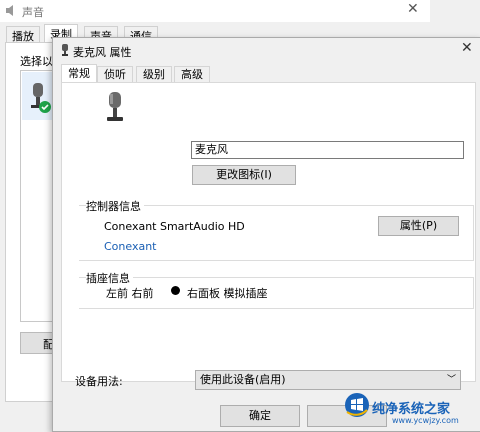 The image size is (480, 432). What do you see at coordinates (109, 278) in the screenshot?
I see `jack-info-legend: 插座信息` at bounding box center [109, 278].